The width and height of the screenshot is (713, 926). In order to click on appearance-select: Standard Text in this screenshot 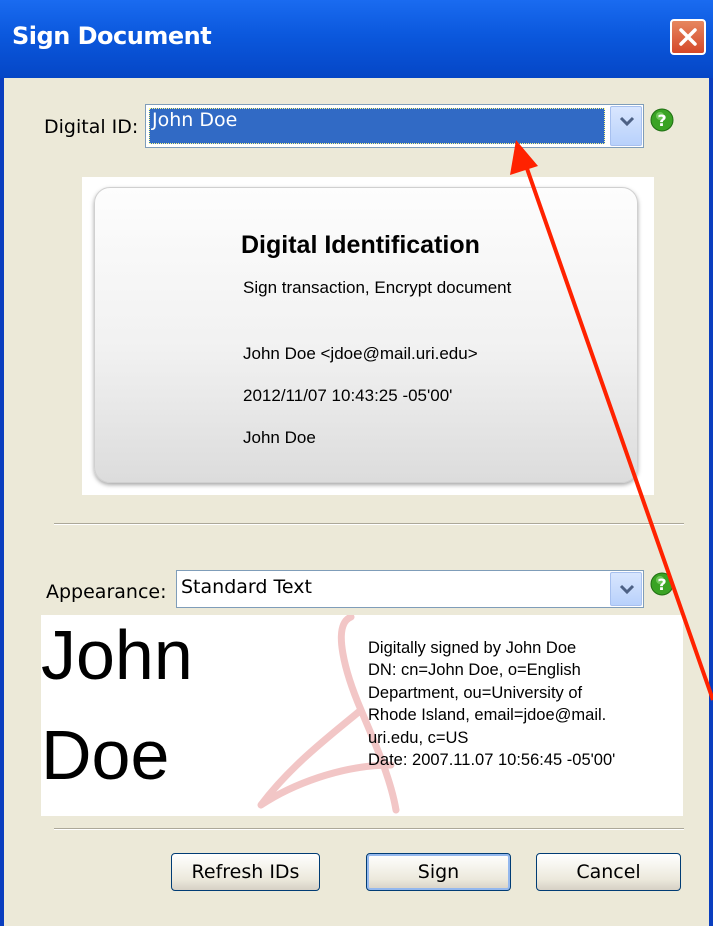, I will do `click(410, 589)`.